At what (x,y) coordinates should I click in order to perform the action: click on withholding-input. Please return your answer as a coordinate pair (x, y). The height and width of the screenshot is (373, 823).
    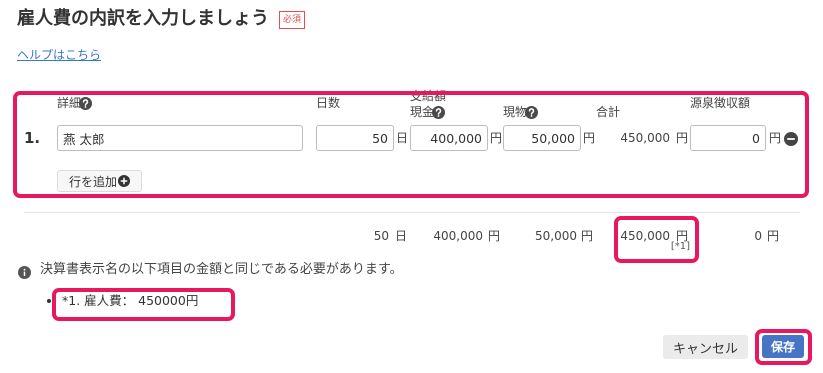
    Looking at the image, I should click on (728, 138).